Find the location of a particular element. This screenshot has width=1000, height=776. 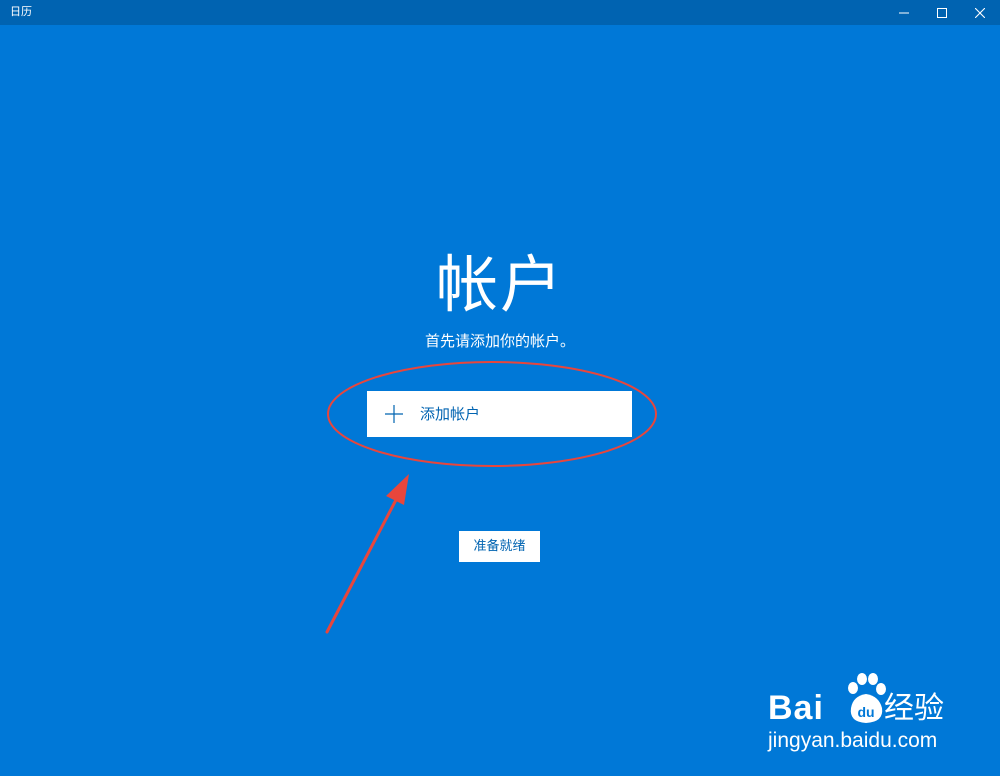

page-subtitle: 首先请添加你的帐户。 is located at coordinates (499, 341).